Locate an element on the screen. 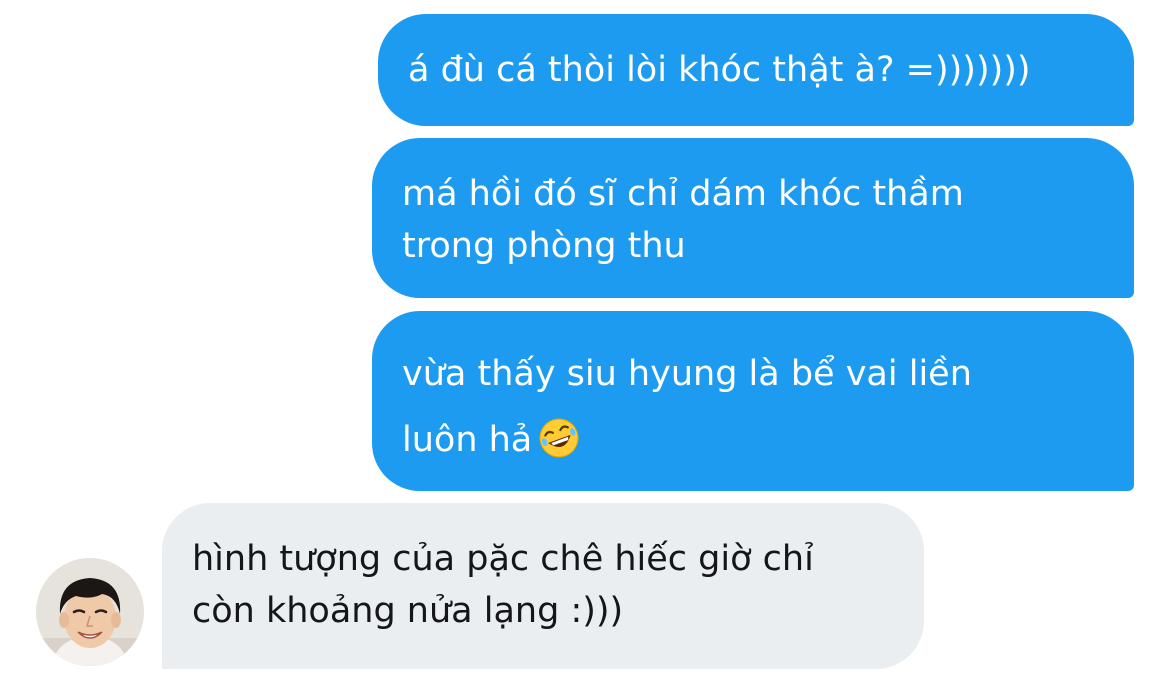 This screenshot has width=1170, height=676. sent-message-bubble: á đù cá thòi lòi khóc thật à? =))))))) is located at coordinates (756, 70).